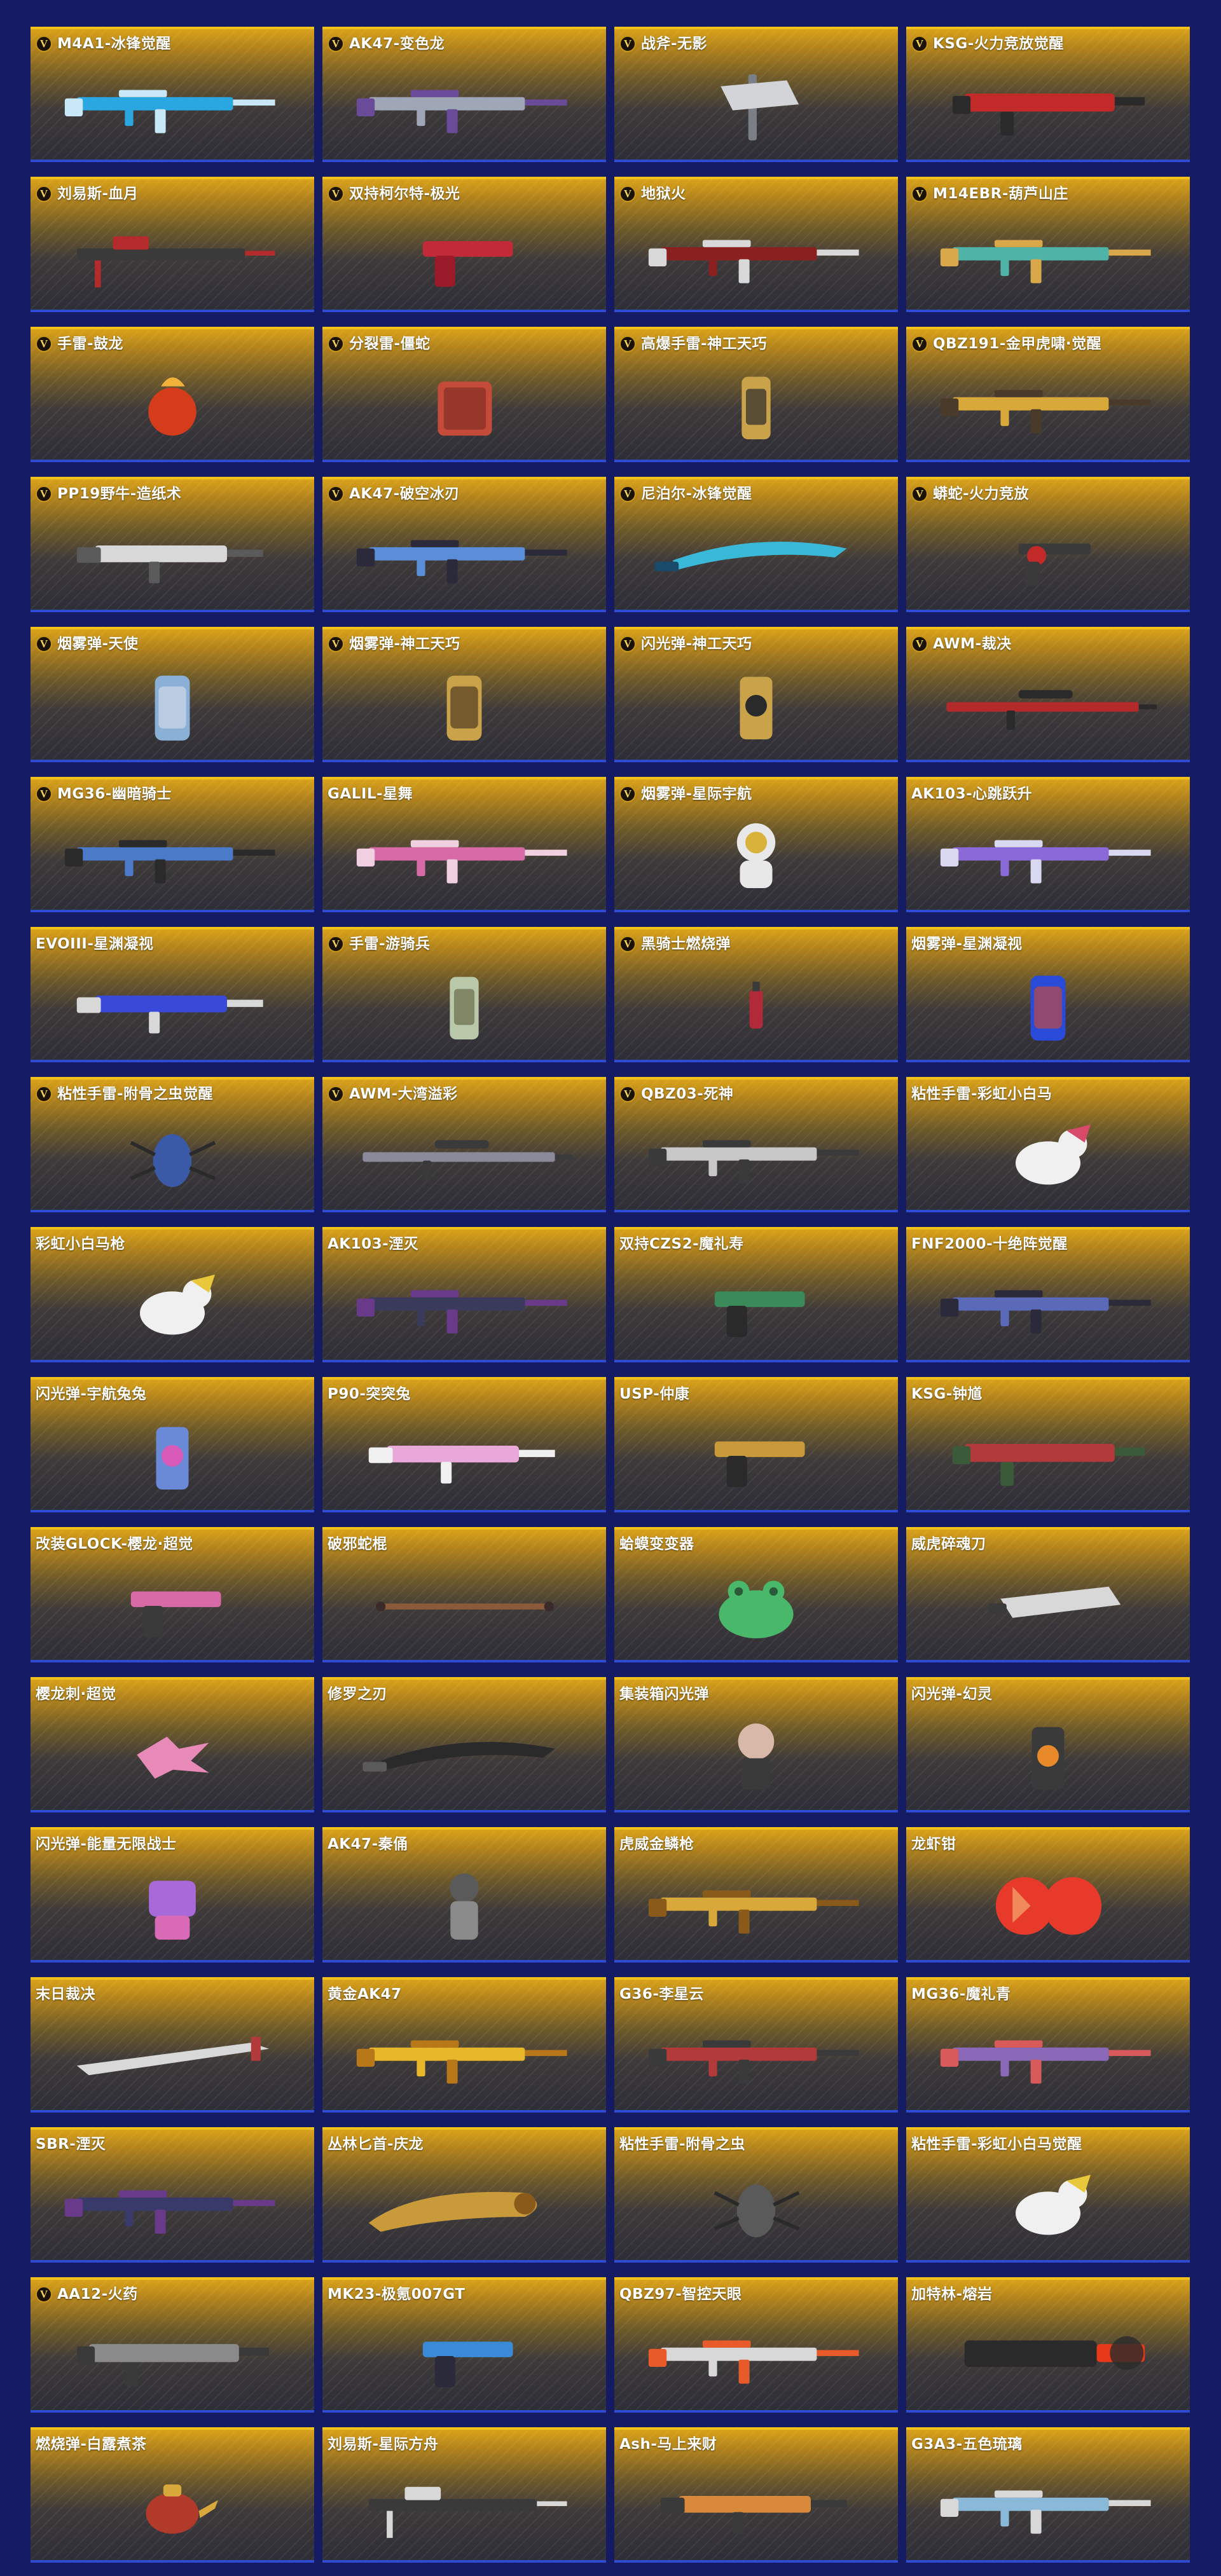 The height and width of the screenshot is (2576, 1221). What do you see at coordinates (172, 2345) in the screenshot?
I see `item-card: V AA12-火药` at bounding box center [172, 2345].